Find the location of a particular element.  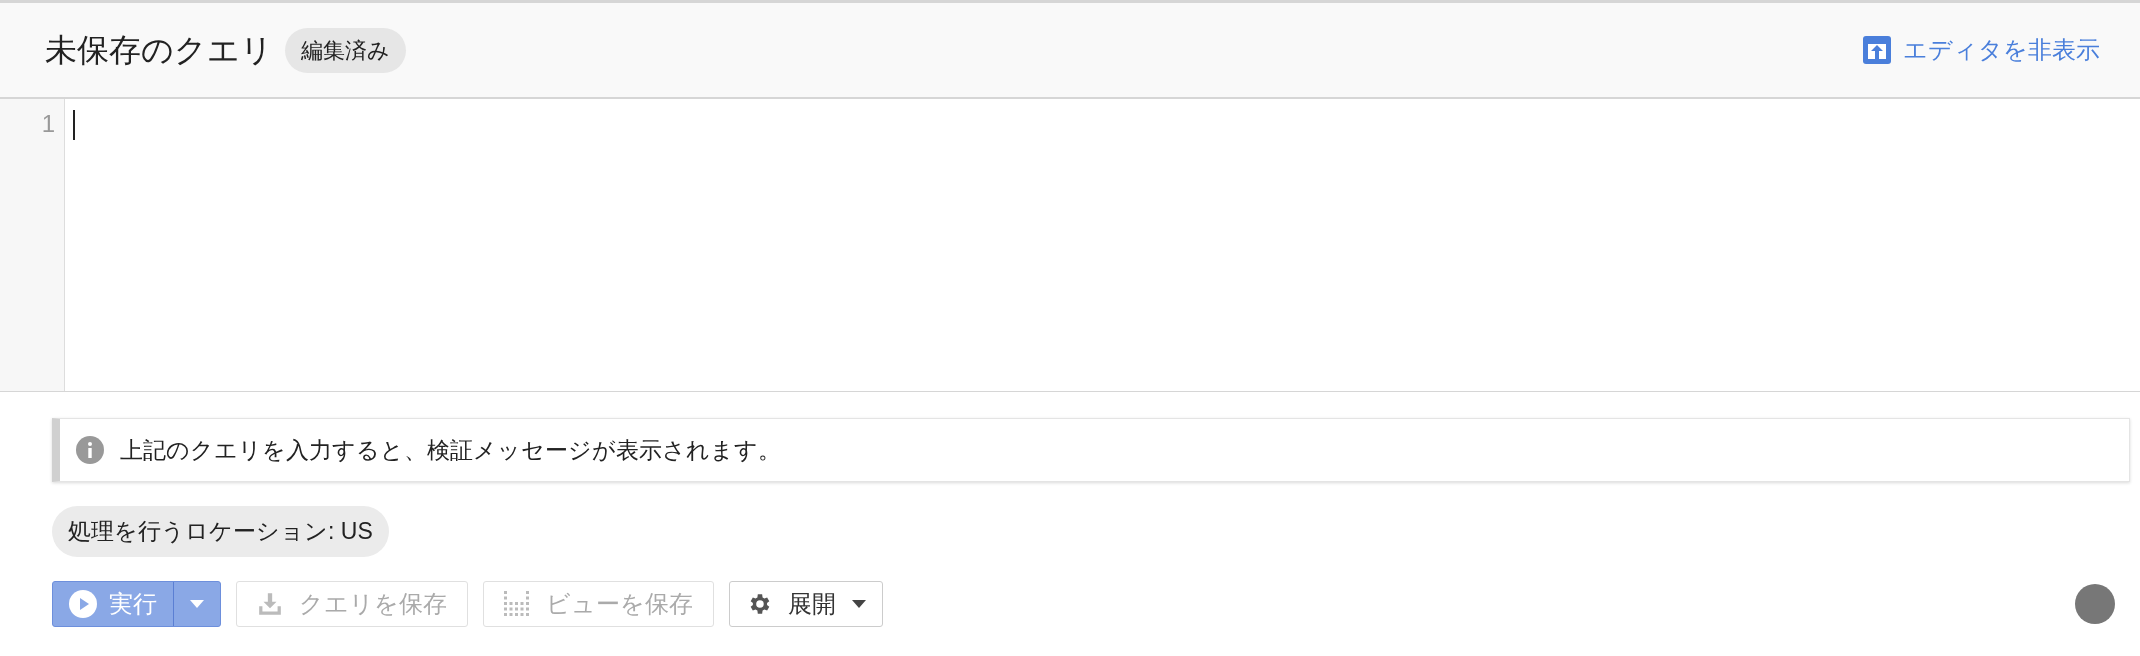

location-chip: 処理を行うロケーション: US is located at coordinates (220, 531).